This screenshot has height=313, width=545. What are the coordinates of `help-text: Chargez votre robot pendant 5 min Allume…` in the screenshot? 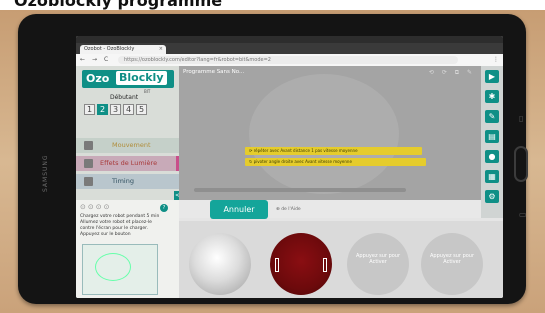 It's located at (128, 226).